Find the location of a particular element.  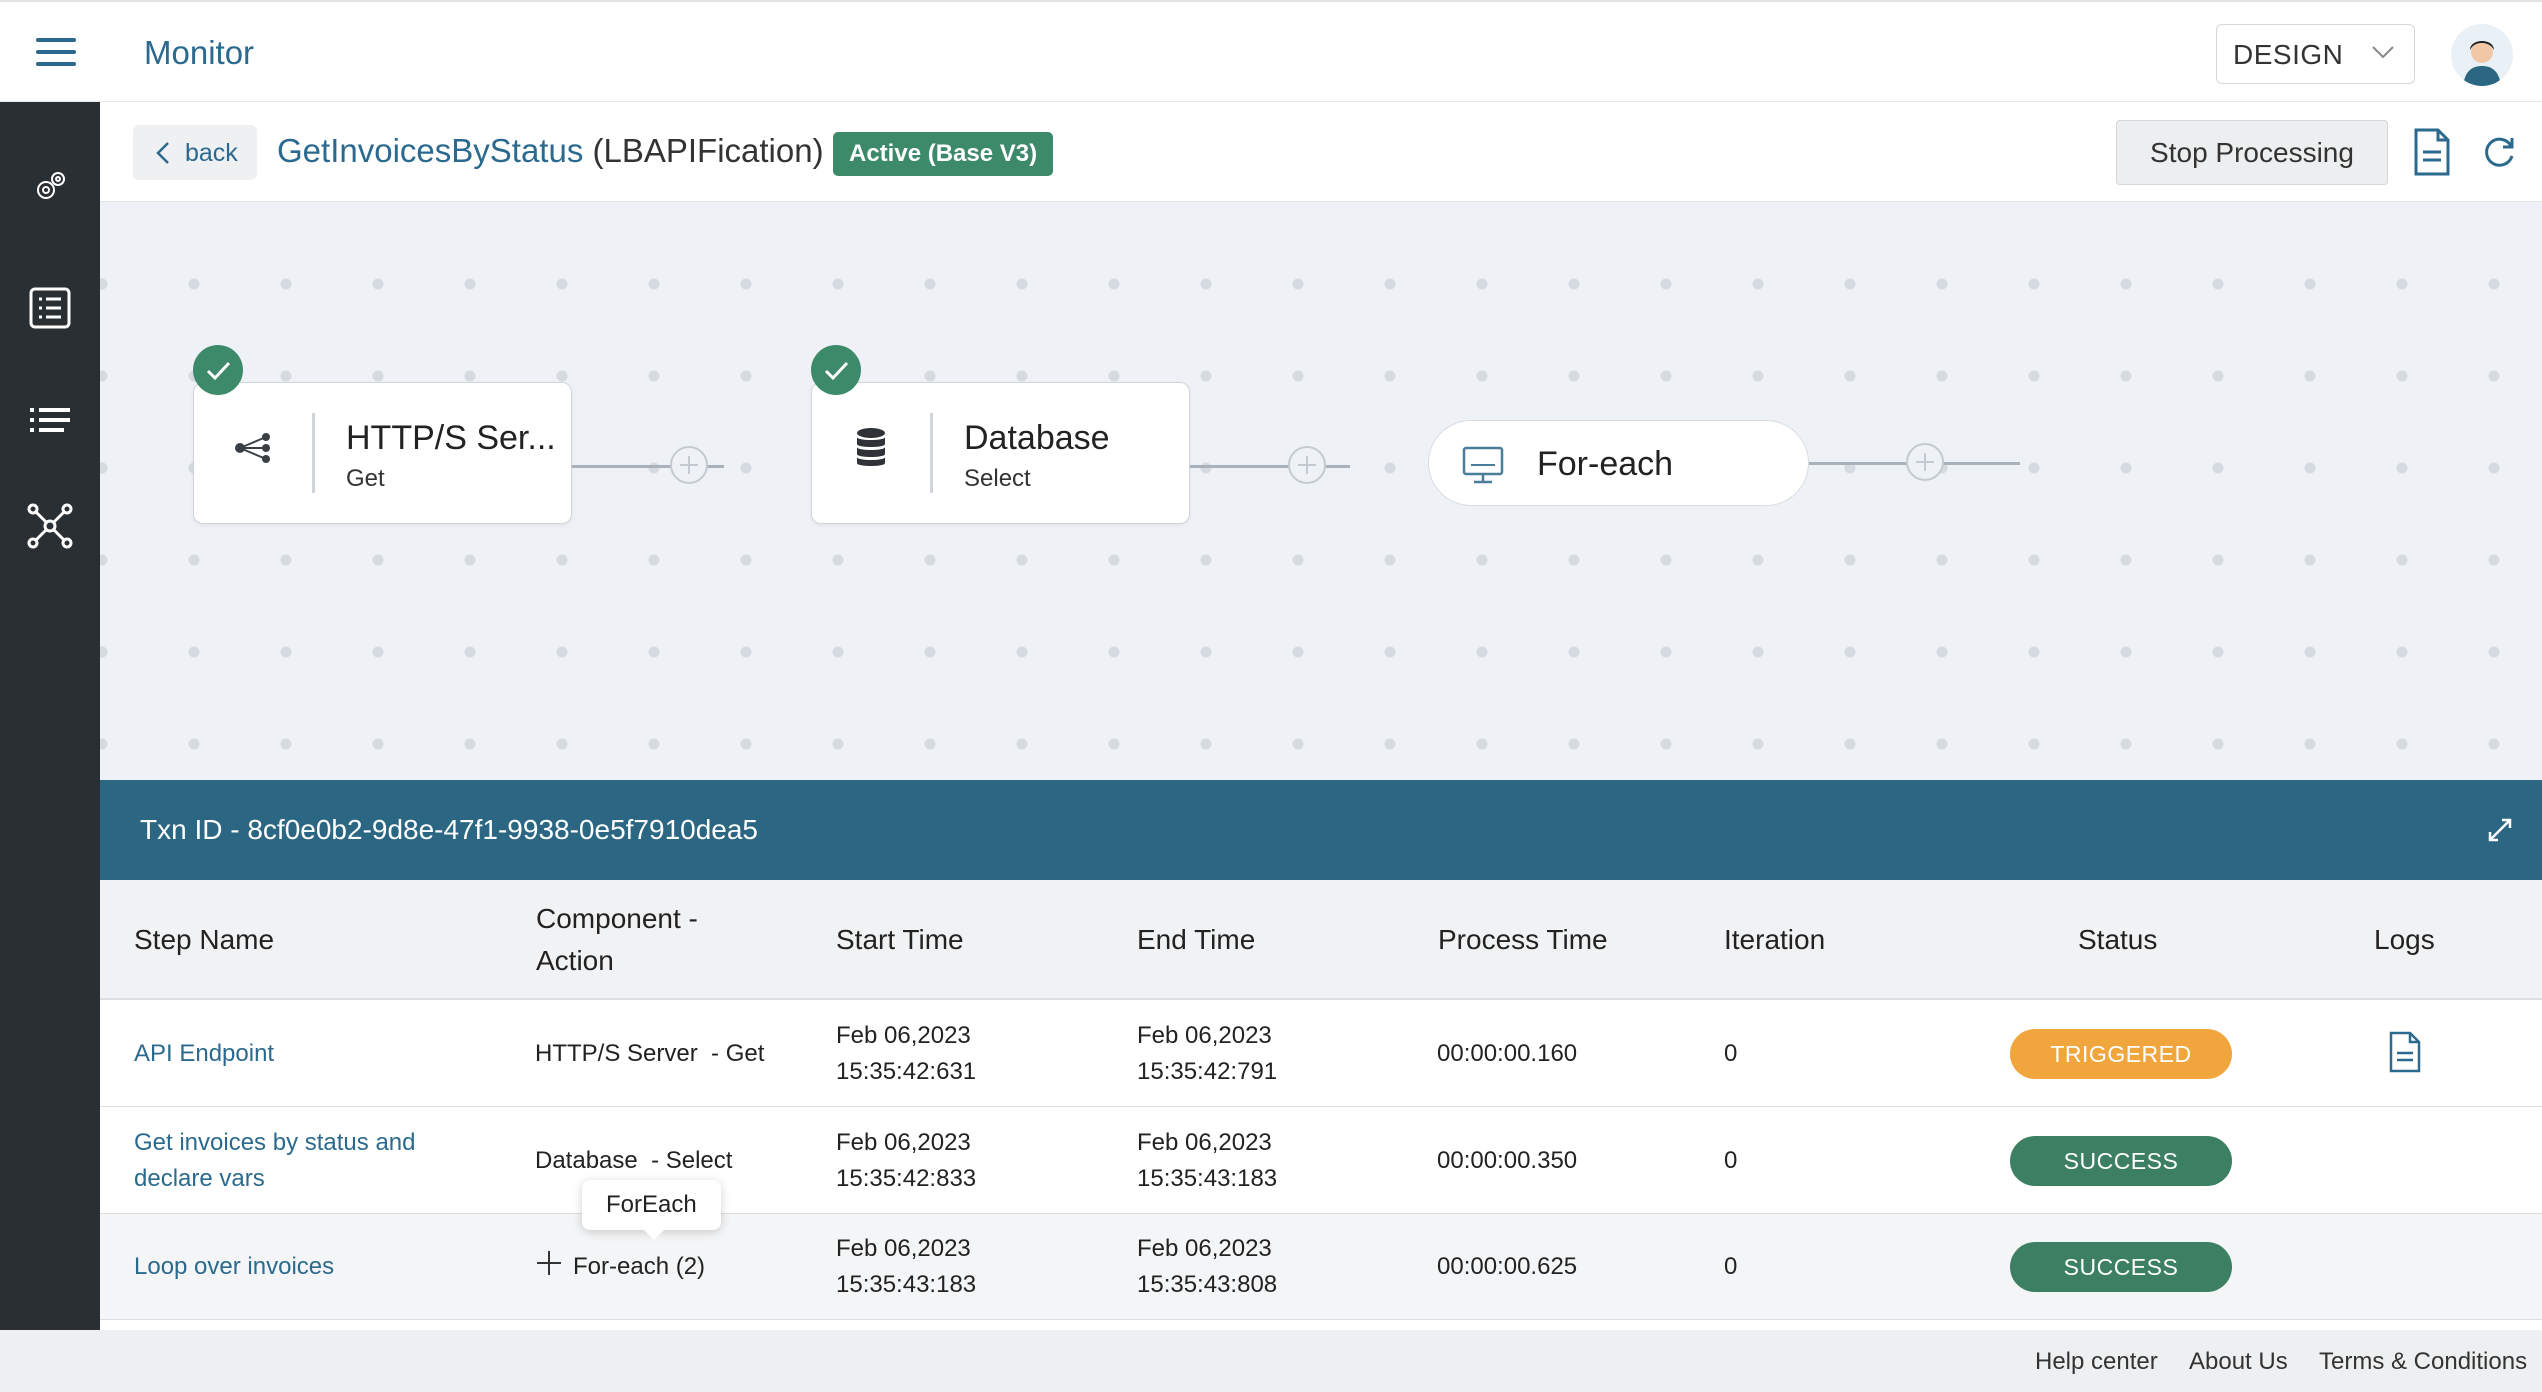

hamburger-menu-icon is located at coordinates (56, 53).